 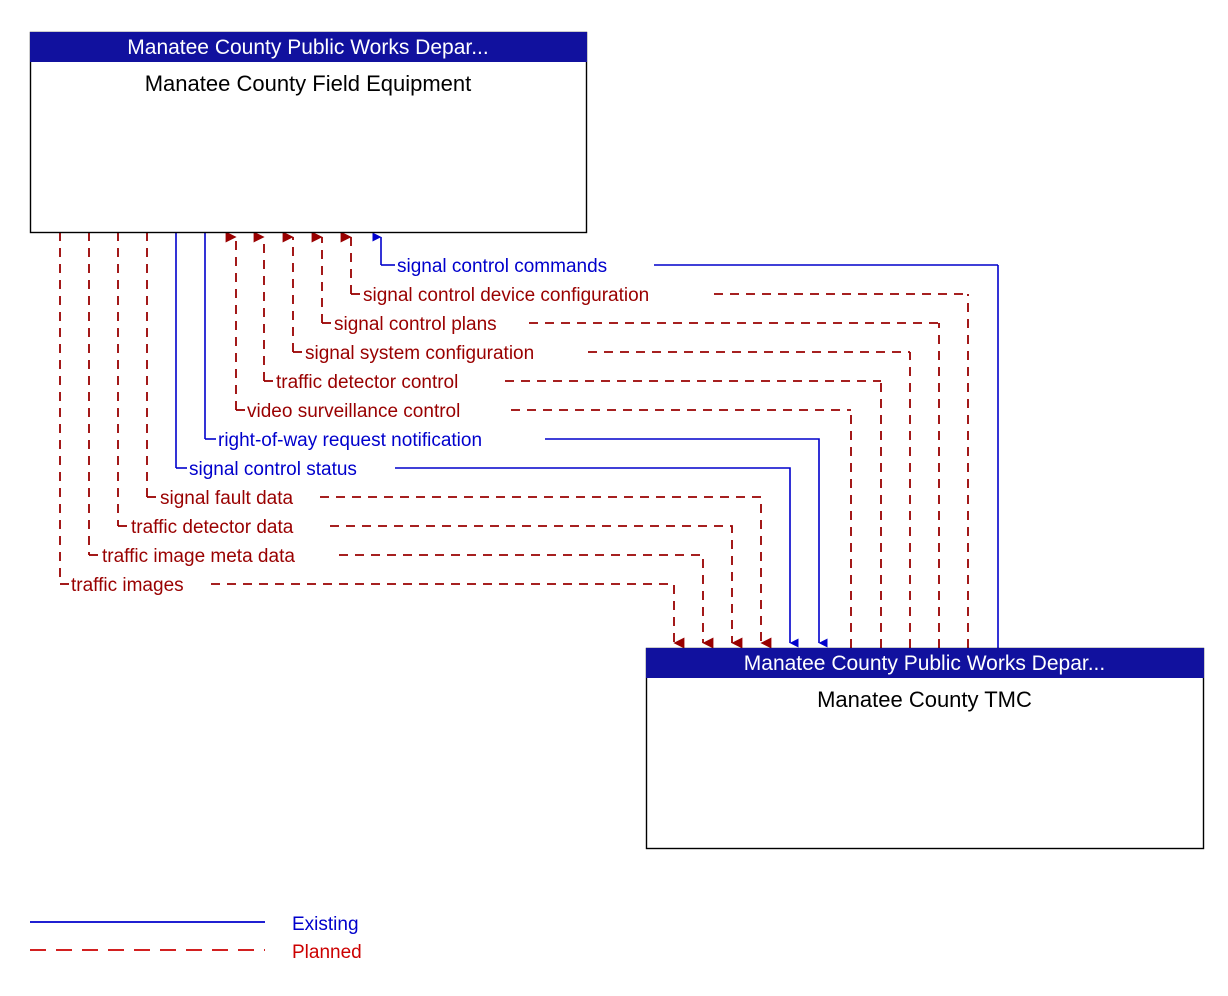 What do you see at coordinates (350, 440) in the screenshot?
I see `flow-label: right-of-way request notification` at bounding box center [350, 440].